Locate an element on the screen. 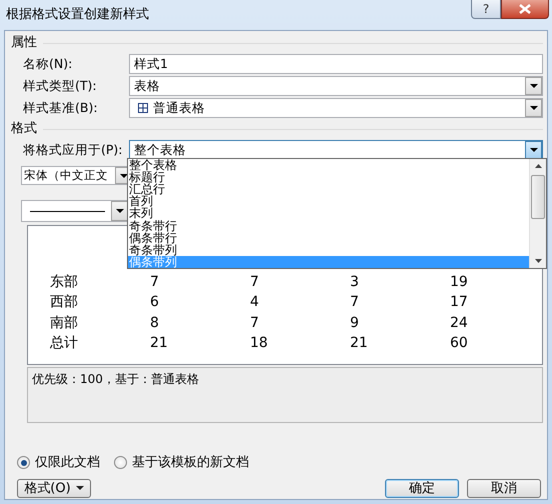  table-cell-text: 19 is located at coordinates (459, 282).